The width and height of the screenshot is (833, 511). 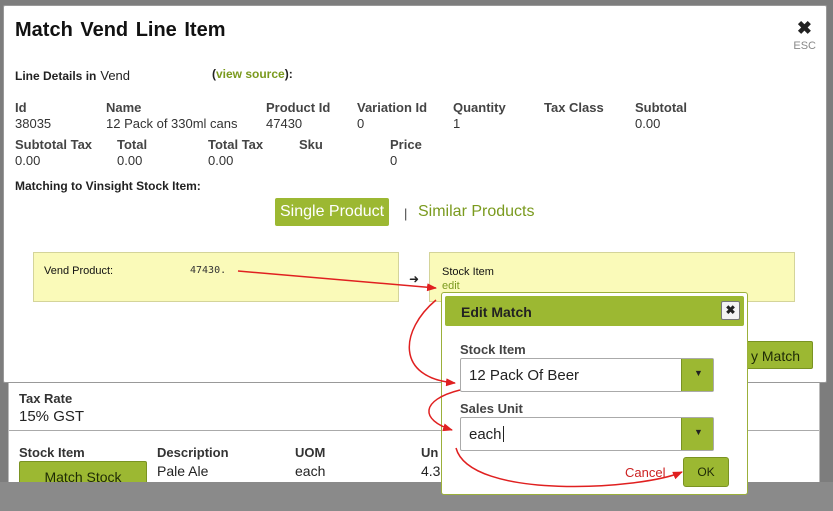 I want to click on sales-unit-select: each ▼, so click(x=587, y=434).